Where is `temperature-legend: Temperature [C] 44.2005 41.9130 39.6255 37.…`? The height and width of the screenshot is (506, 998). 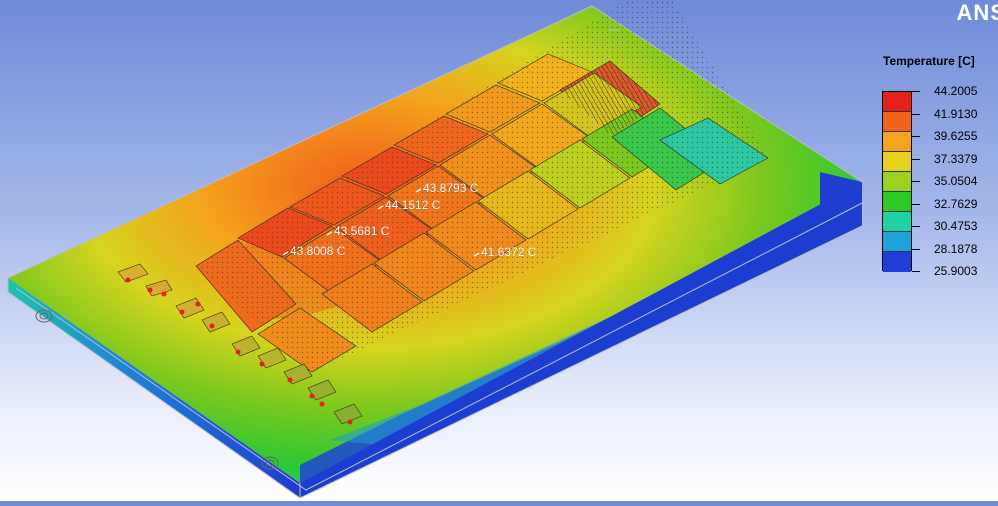
temperature-legend: Temperature [C] 44.2005 41.9130 39.6255 37.… is located at coordinates (937, 169).